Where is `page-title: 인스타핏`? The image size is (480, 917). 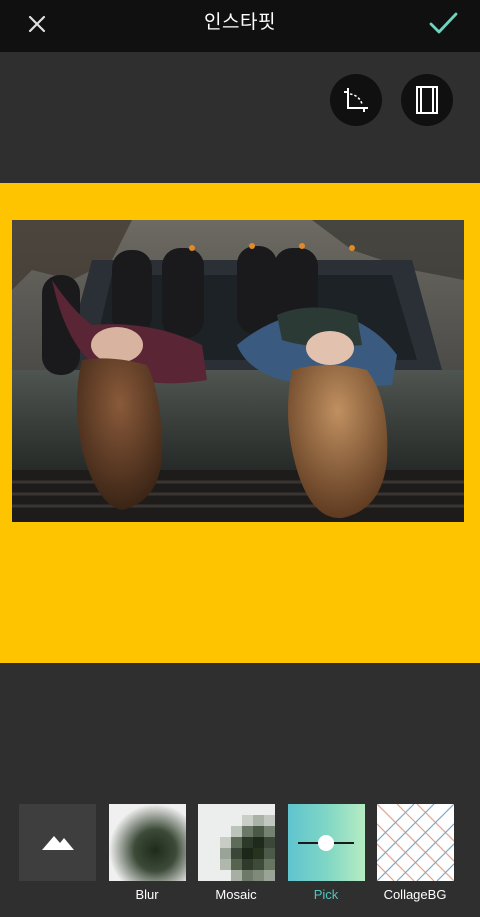 page-title: 인스타핏 is located at coordinates (240, 22).